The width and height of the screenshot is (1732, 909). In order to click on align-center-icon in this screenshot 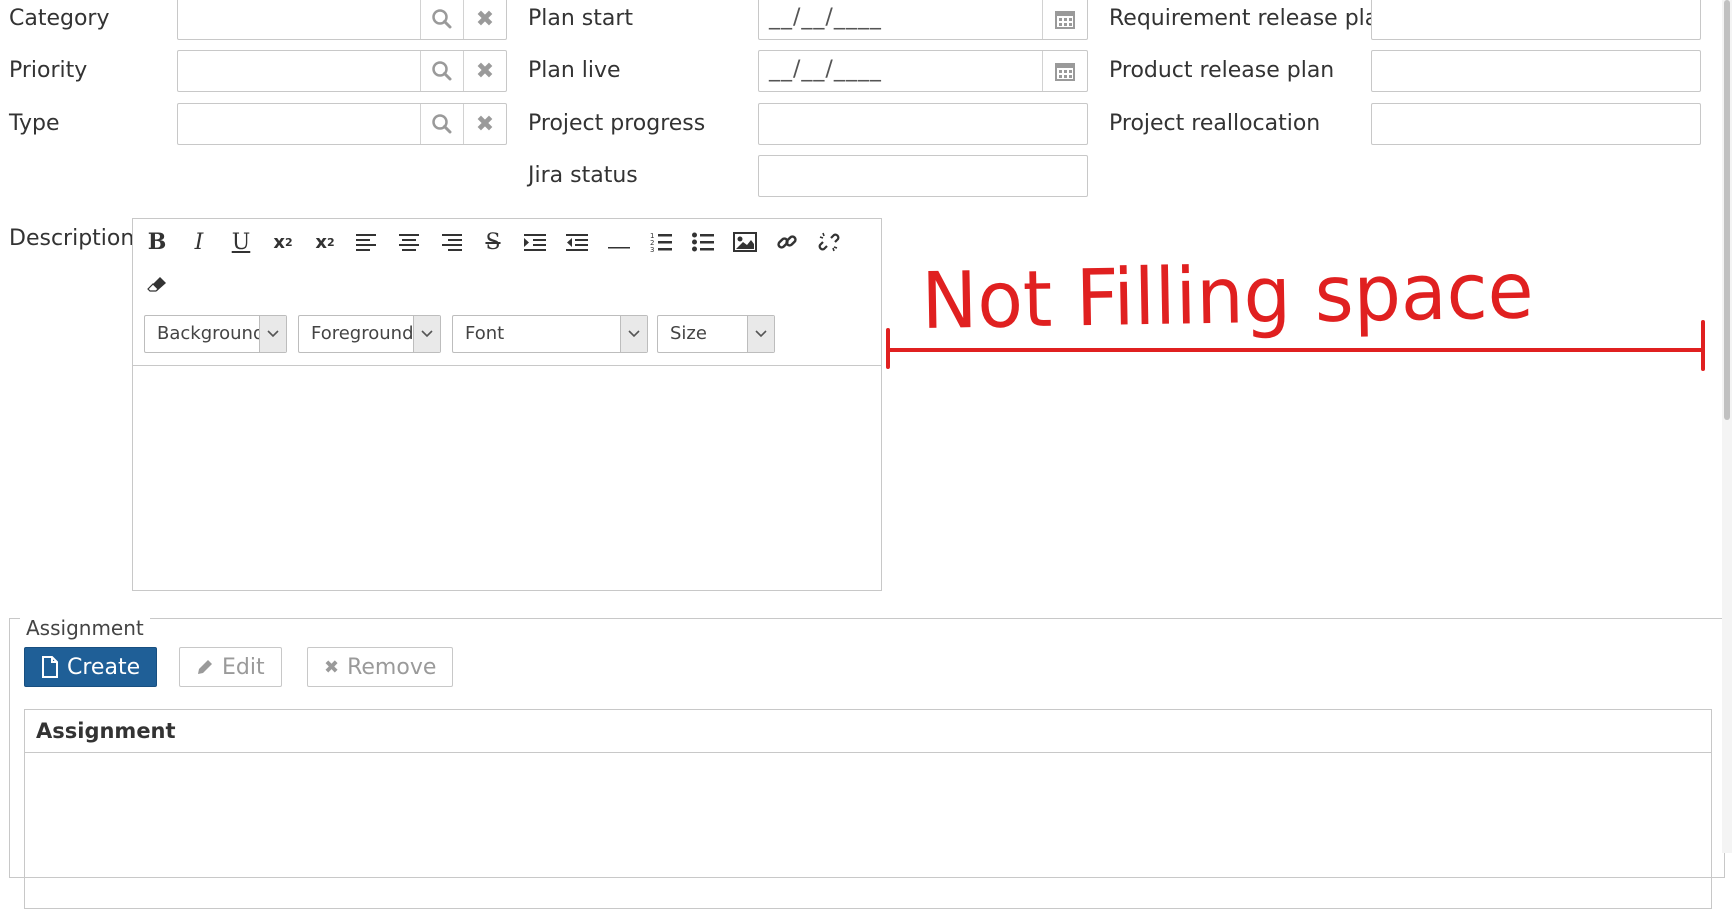, I will do `click(409, 242)`.